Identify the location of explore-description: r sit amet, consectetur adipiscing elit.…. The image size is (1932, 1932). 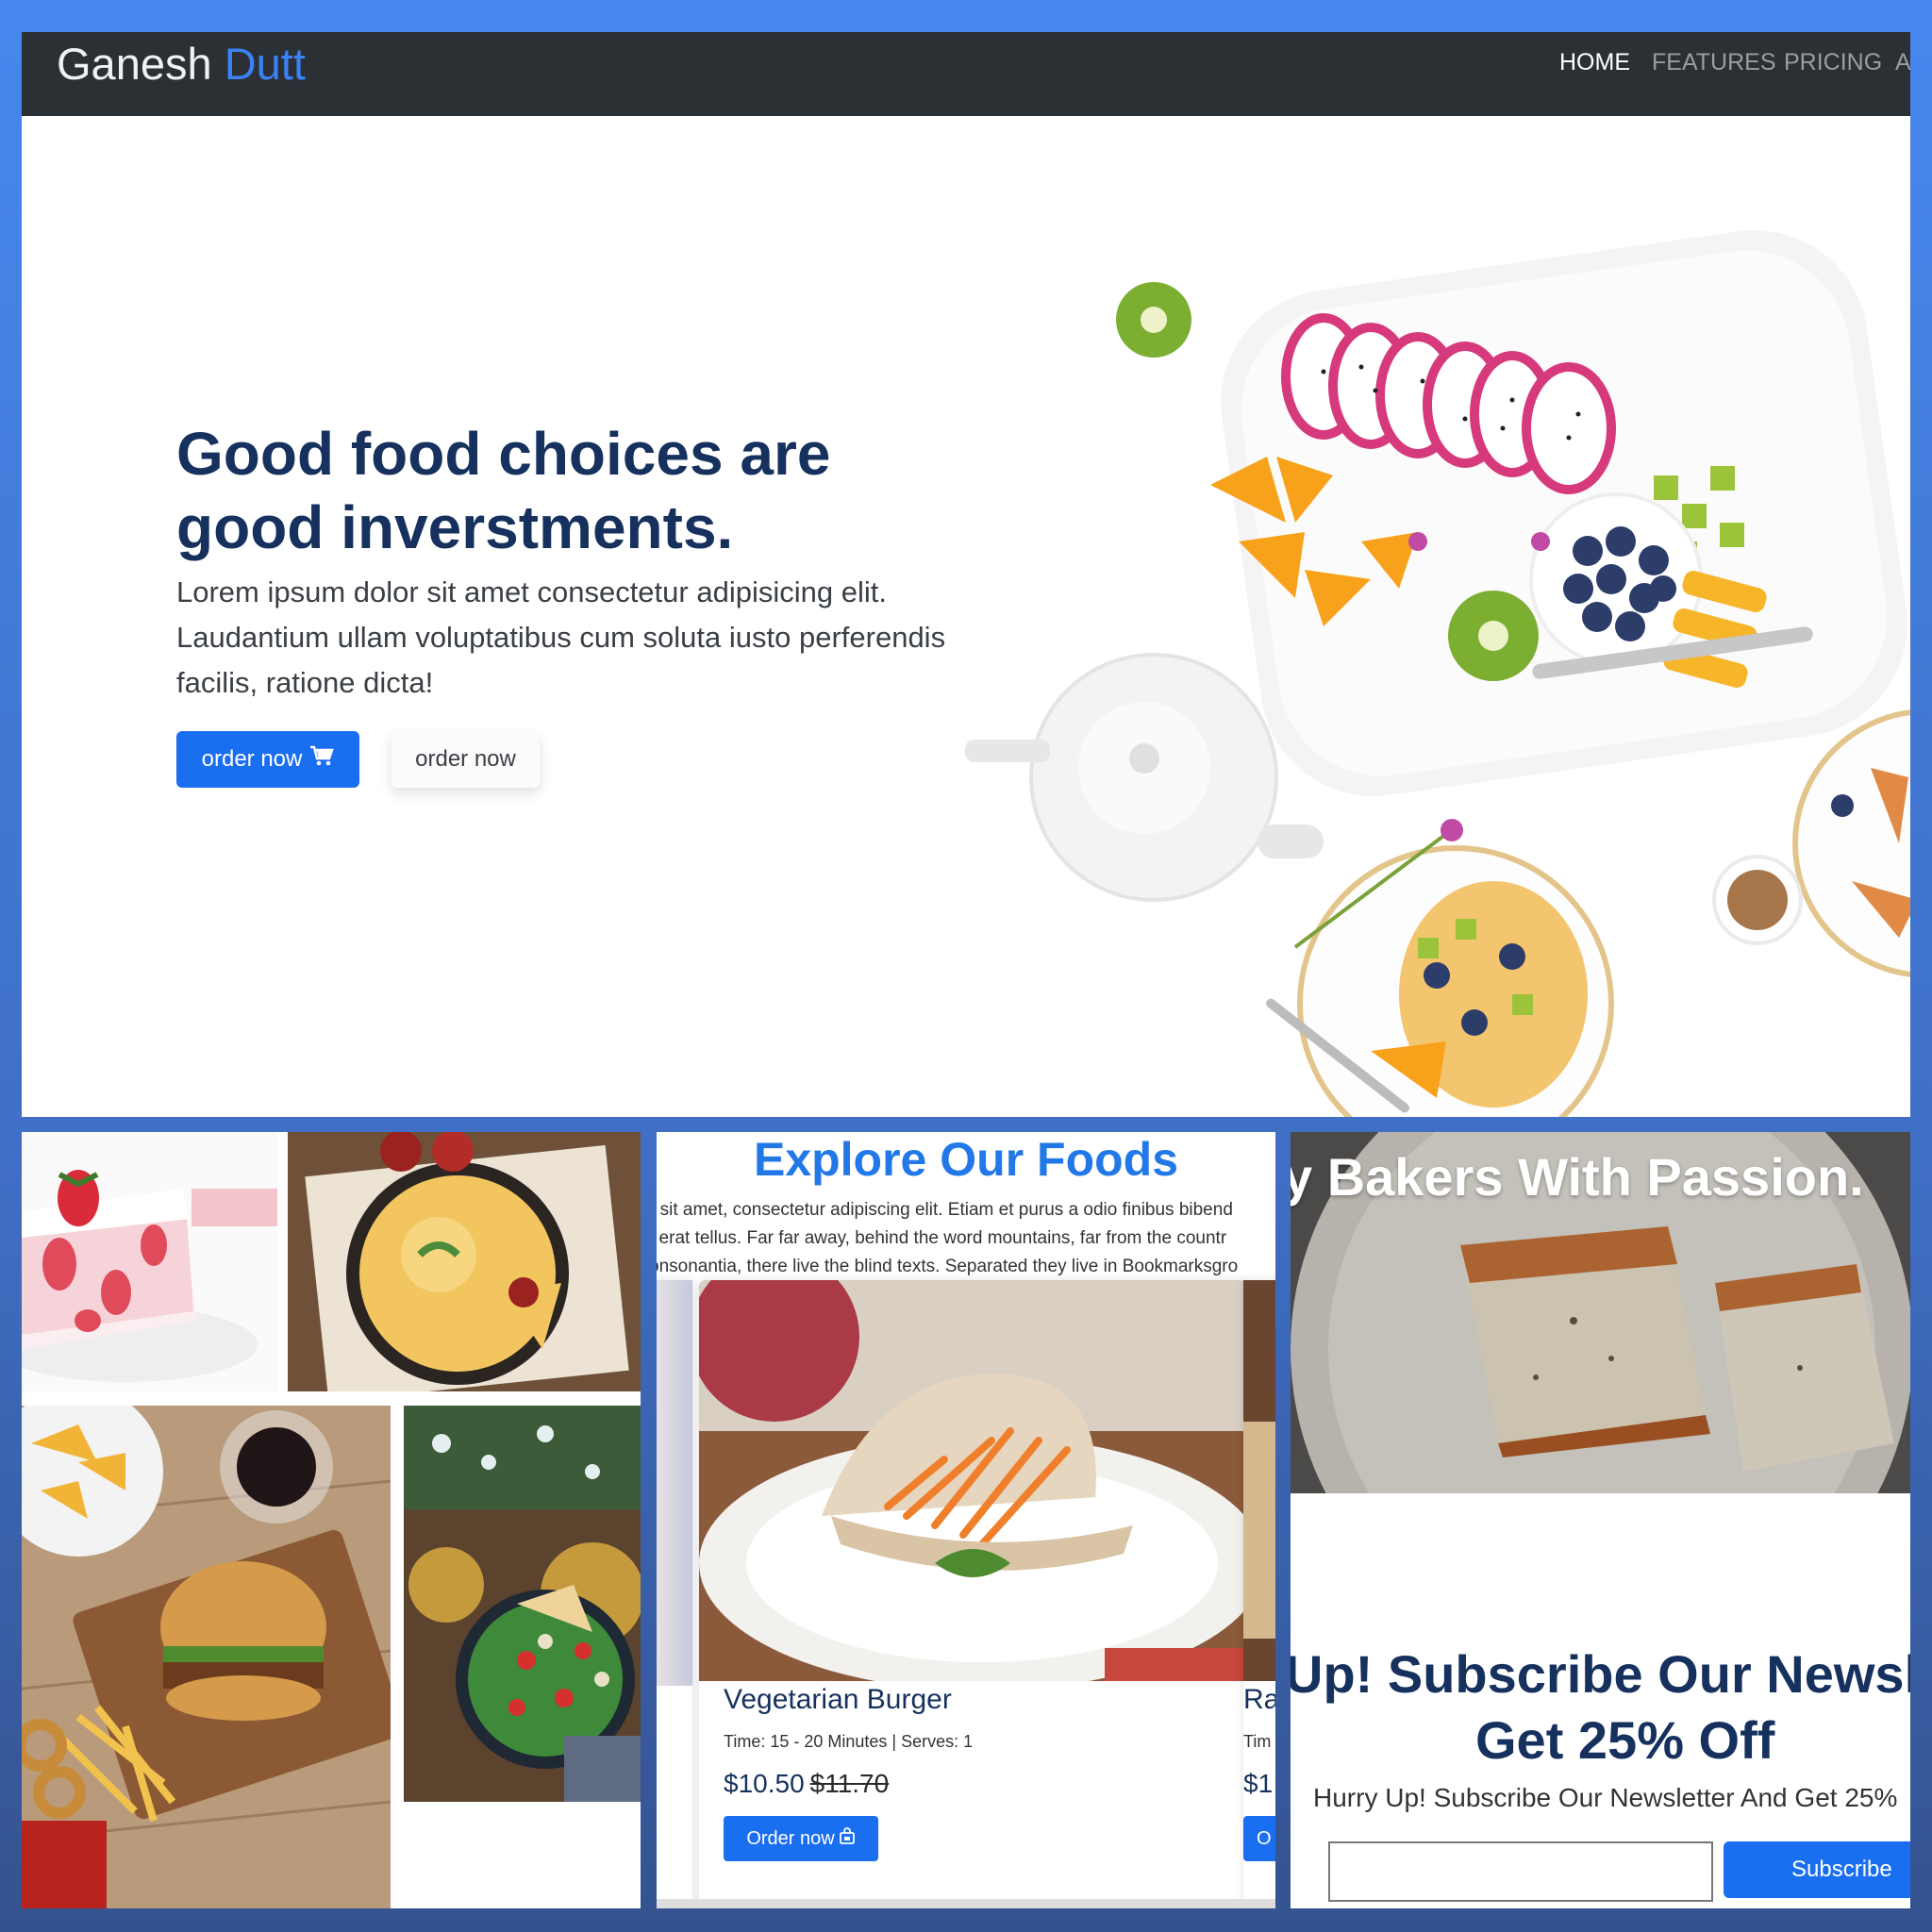
(966, 1238).